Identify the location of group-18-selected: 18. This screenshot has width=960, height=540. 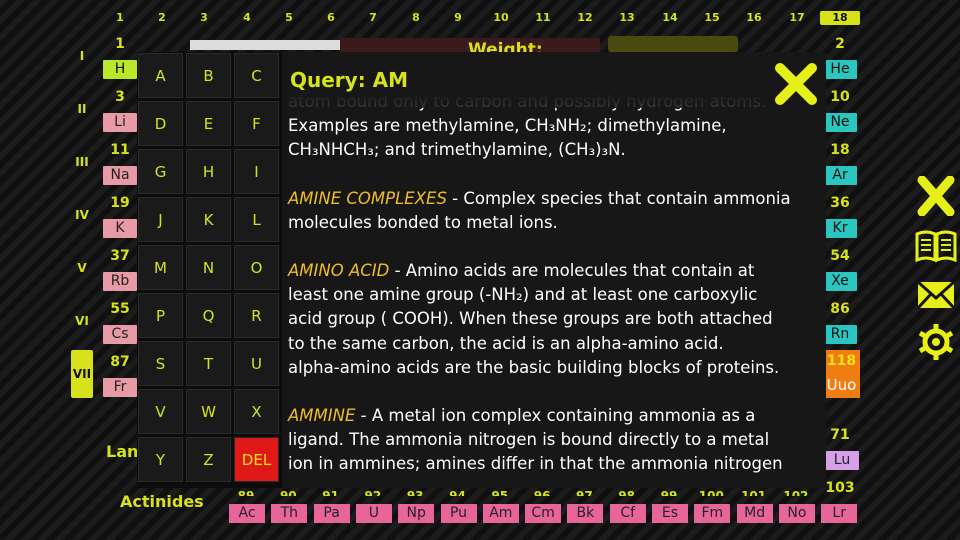
(840, 18).